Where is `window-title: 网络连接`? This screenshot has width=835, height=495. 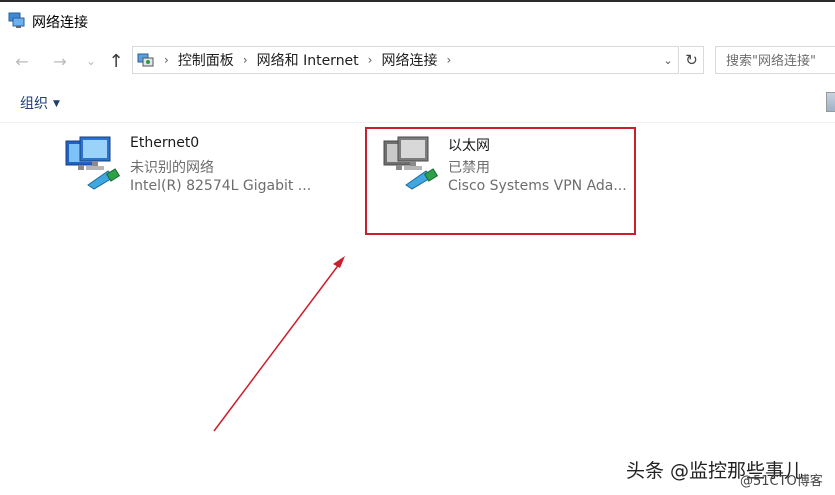
window-title: 网络连接 is located at coordinates (60, 23).